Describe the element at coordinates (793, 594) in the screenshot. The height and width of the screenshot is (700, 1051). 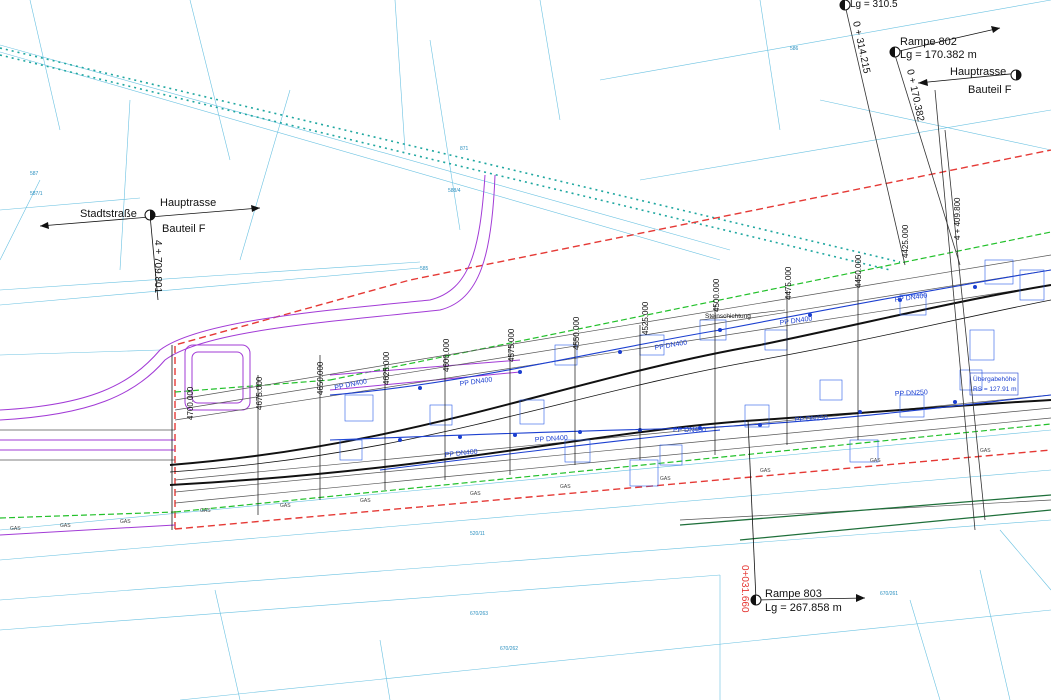
I see `ramp-803-title: Rampe 803` at that location.